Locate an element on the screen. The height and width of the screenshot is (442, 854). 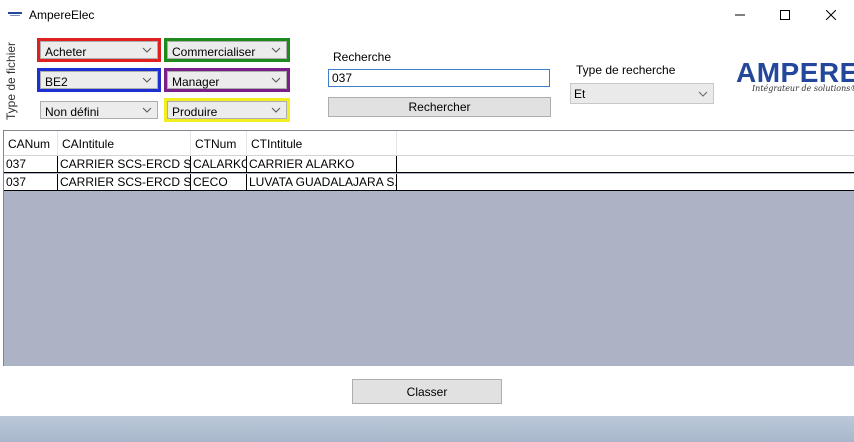
search-input: 037 is located at coordinates (439, 78).